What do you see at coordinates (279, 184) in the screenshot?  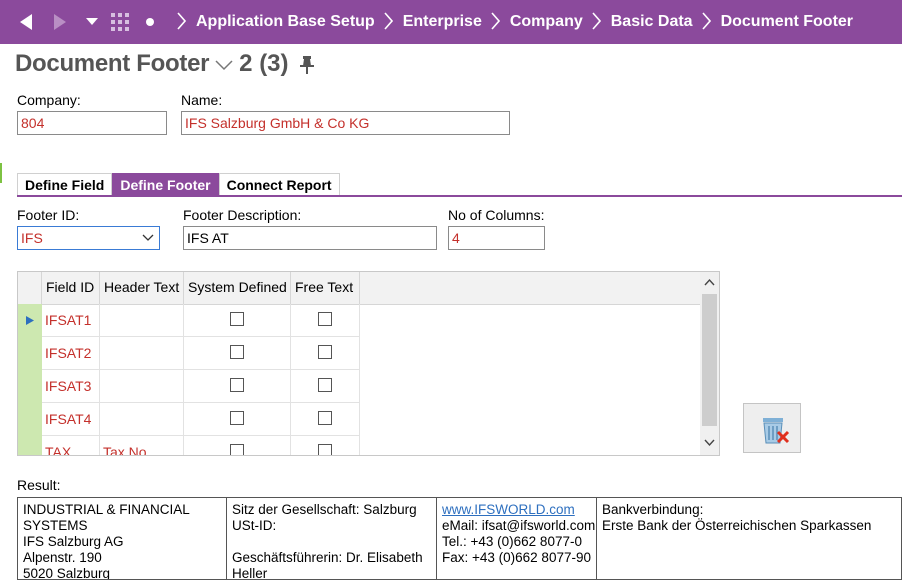 I see `tab-connect-report: Connect Report` at bounding box center [279, 184].